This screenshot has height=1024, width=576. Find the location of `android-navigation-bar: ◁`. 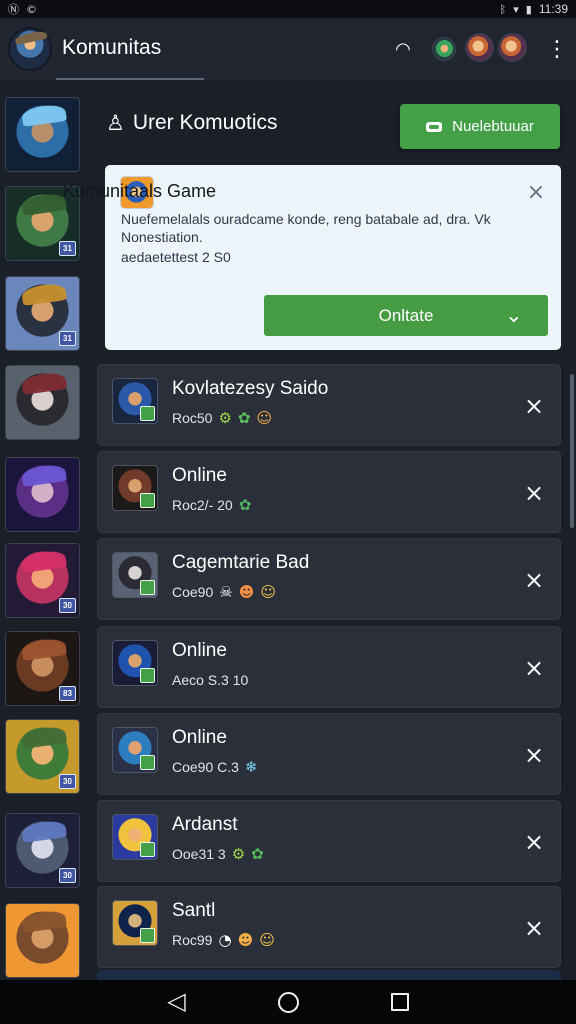

android-navigation-bar: ◁ is located at coordinates (288, 1002).